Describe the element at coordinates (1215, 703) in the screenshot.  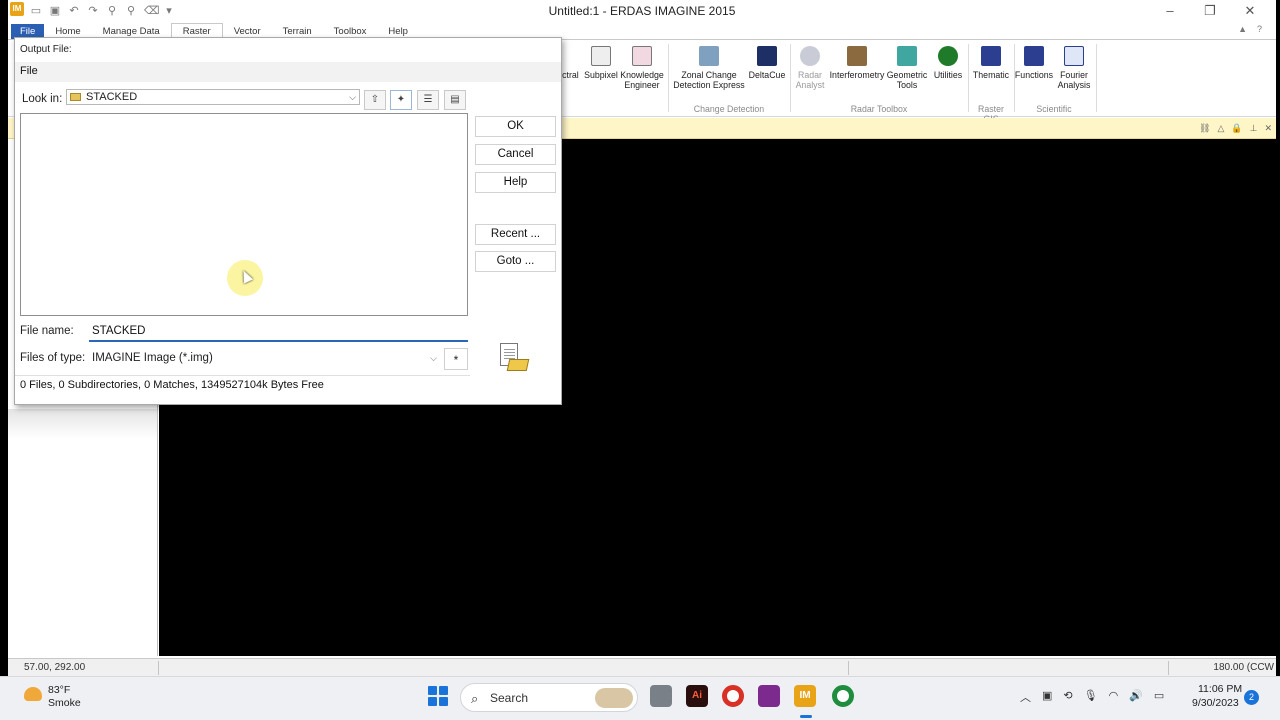
I see `clock-date: 9/30/2023` at that location.